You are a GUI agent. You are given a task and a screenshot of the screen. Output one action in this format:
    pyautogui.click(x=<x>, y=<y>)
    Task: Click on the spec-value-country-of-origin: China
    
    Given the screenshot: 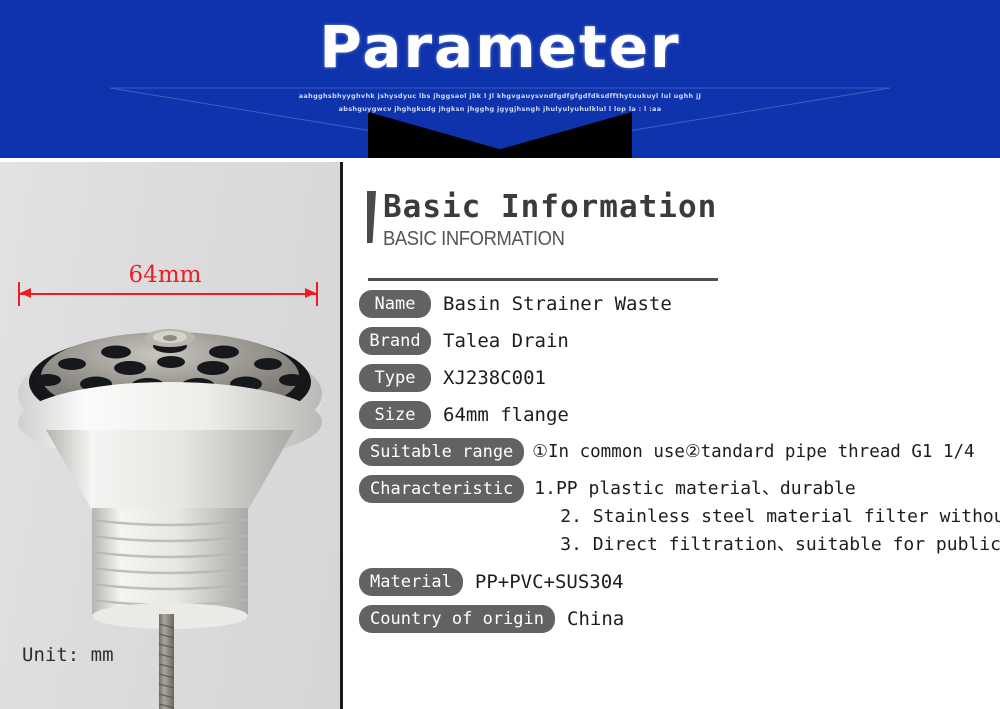 What is the action you would take?
    pyautogui.click(x=596, y=619)
    